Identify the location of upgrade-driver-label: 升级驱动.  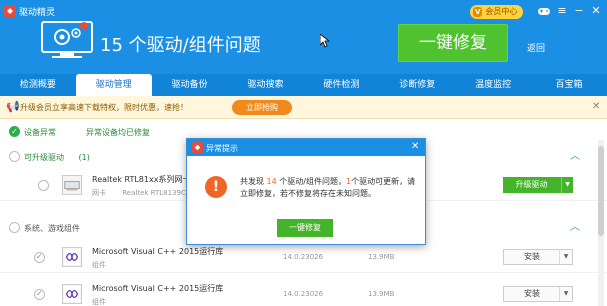
(531, 184).